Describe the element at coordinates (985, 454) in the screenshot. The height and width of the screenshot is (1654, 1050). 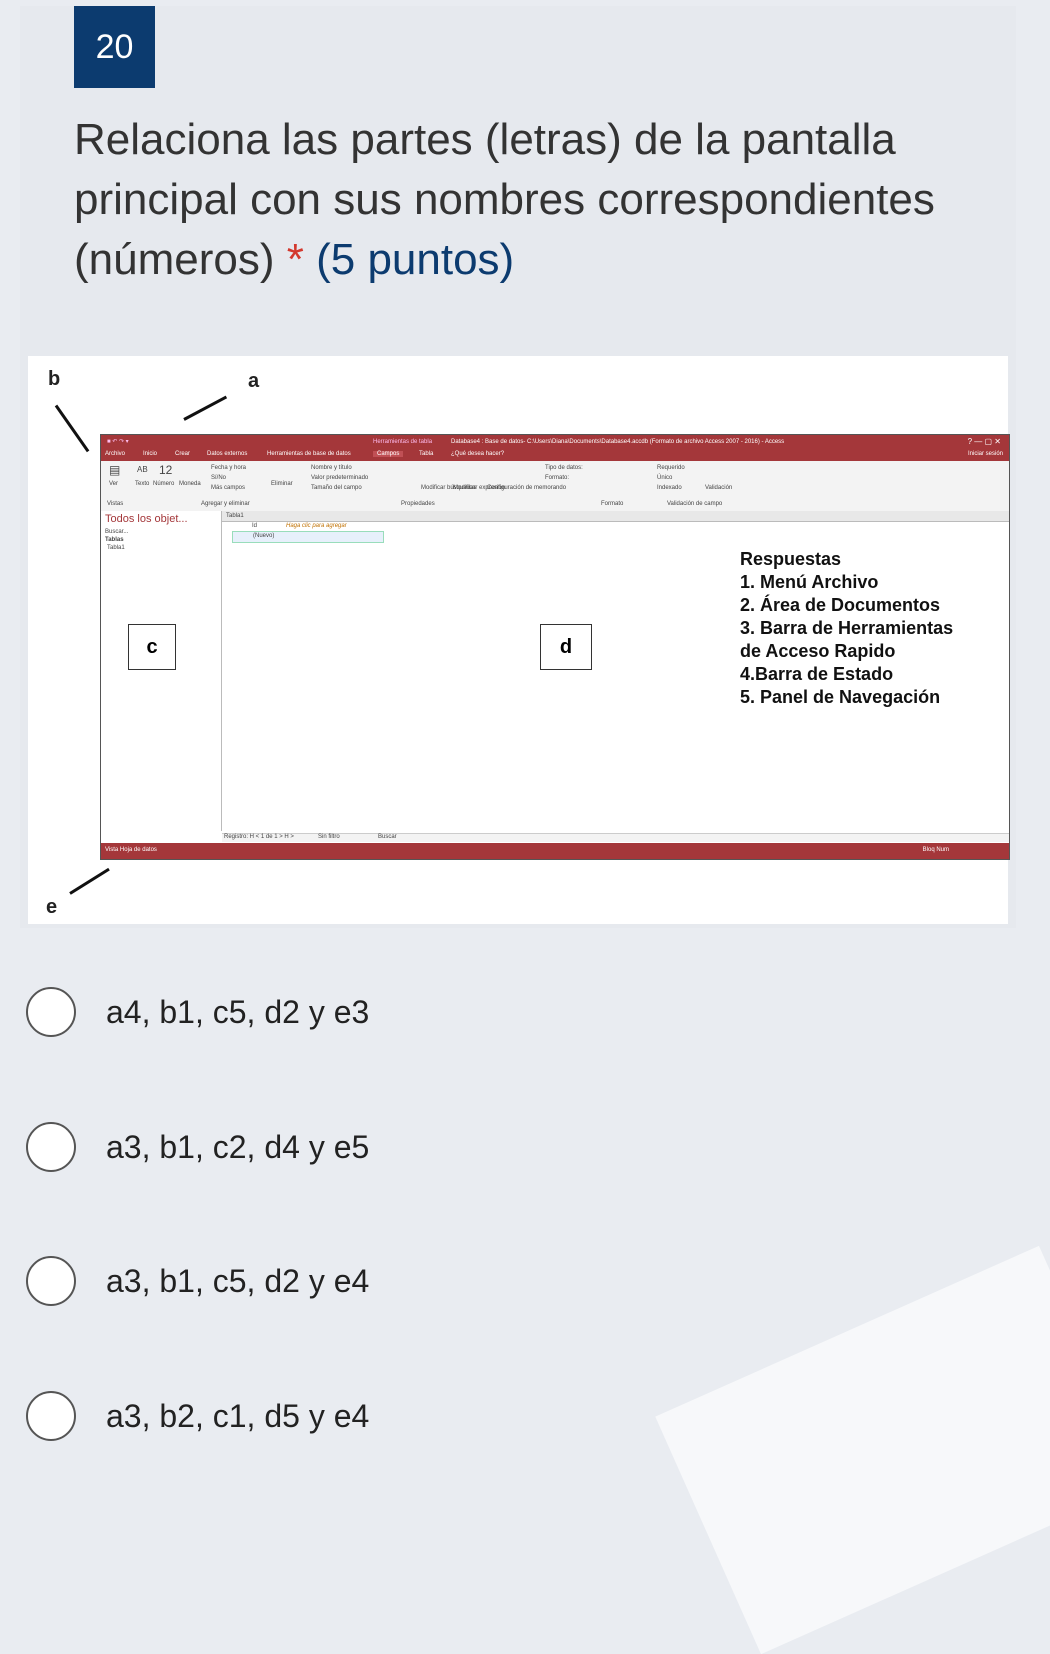
I see `signin-link: Iniciar sesión` at that location.